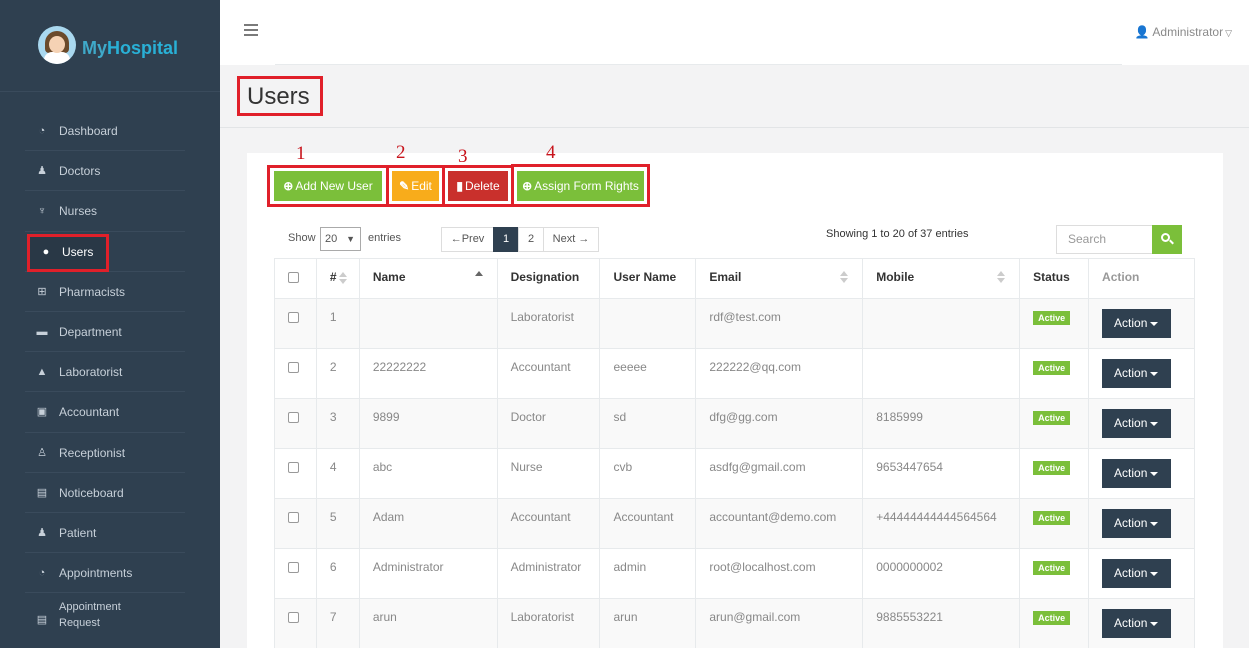 The width and height of the screenshot is (1249, 648). What do you see at coordinates (105, 372) in the screenshot?
I see `sidebar-item-laboratorist: ▲ Laboratorist` at bounding box center [105, 372].